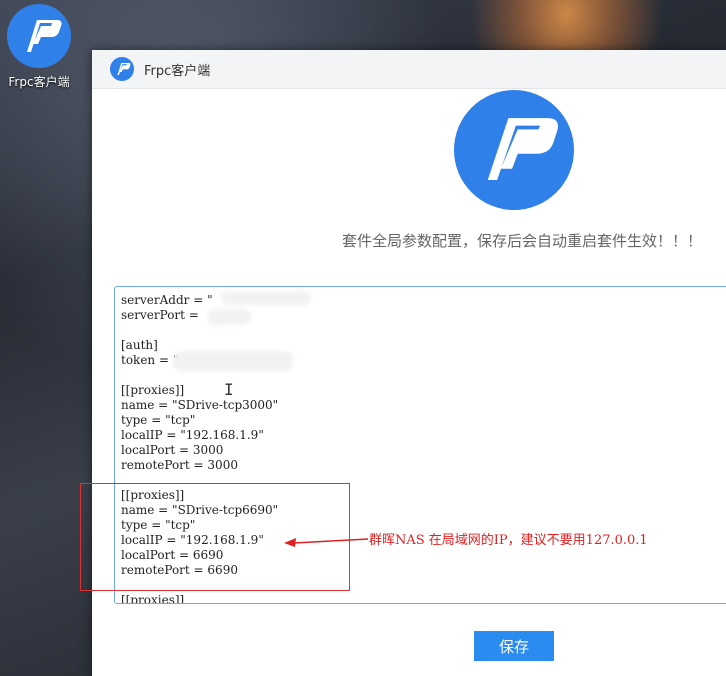  I want to click on save-button: 保存, so click(514, 646).